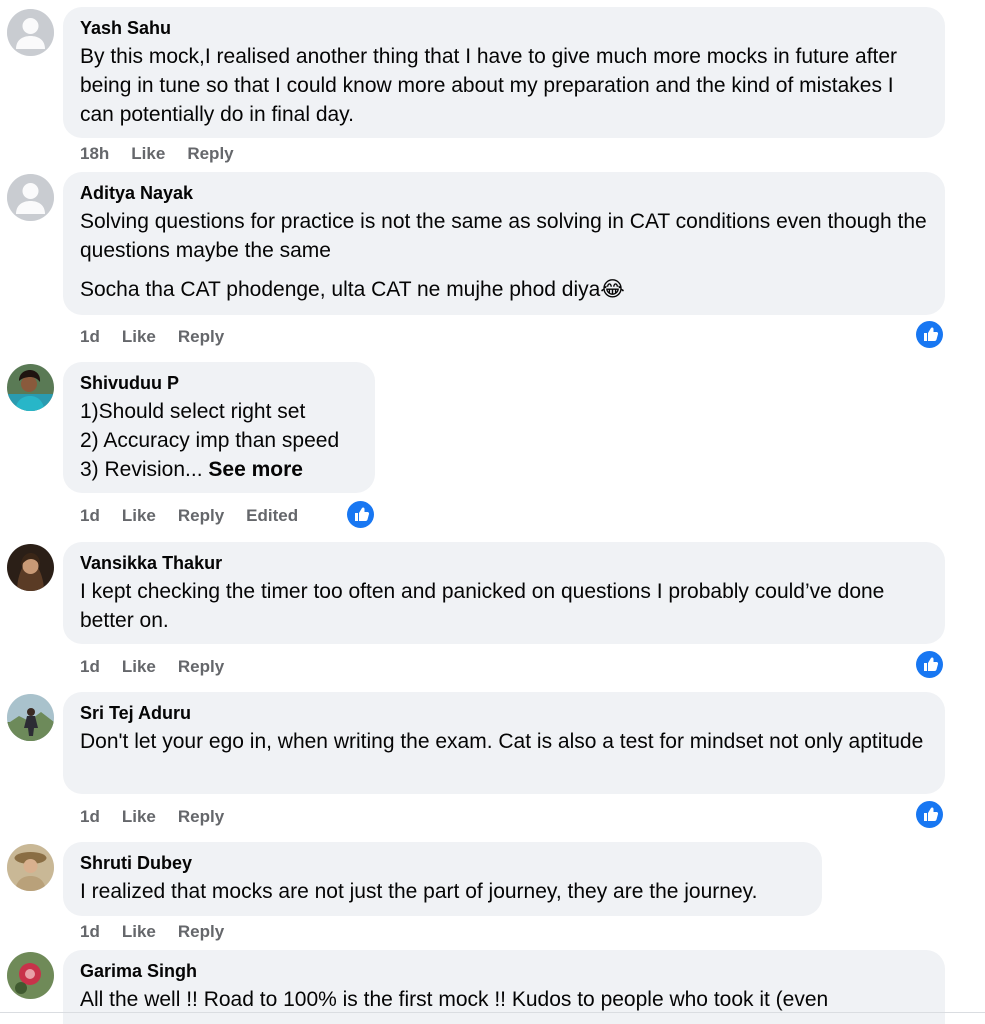 Image resolution: width=985 pixels, height=1024 pixels. What do you see at coordinates (219, 383) in the screenshot?
I see `comment-author: Shivuduu P` at bounding box center [219, 383].